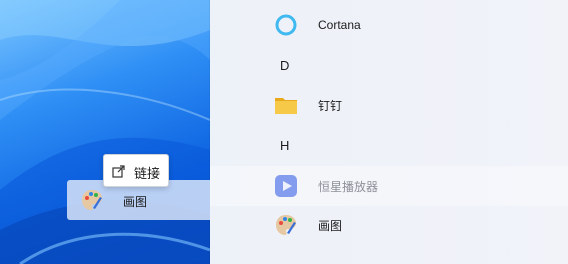 The width and height of the screenshot is (568, 264). I want to click on cortana-icon, so click(286, 25).